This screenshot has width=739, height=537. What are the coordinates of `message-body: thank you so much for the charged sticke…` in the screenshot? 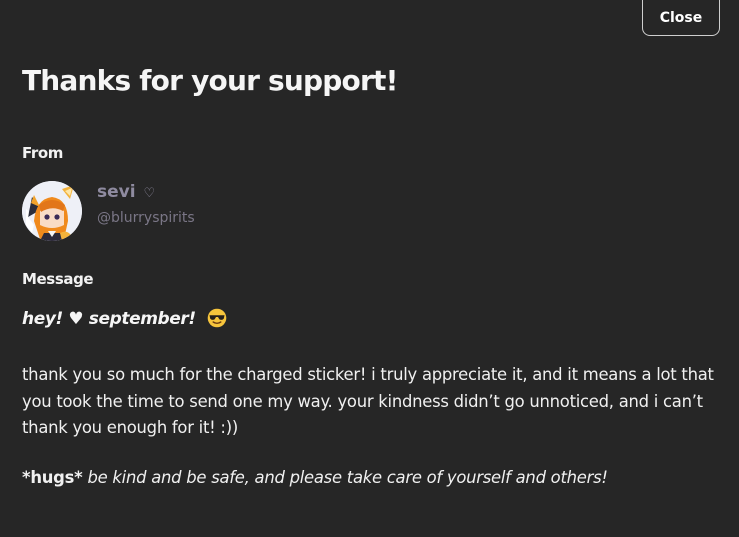 It's located at (368, 401).